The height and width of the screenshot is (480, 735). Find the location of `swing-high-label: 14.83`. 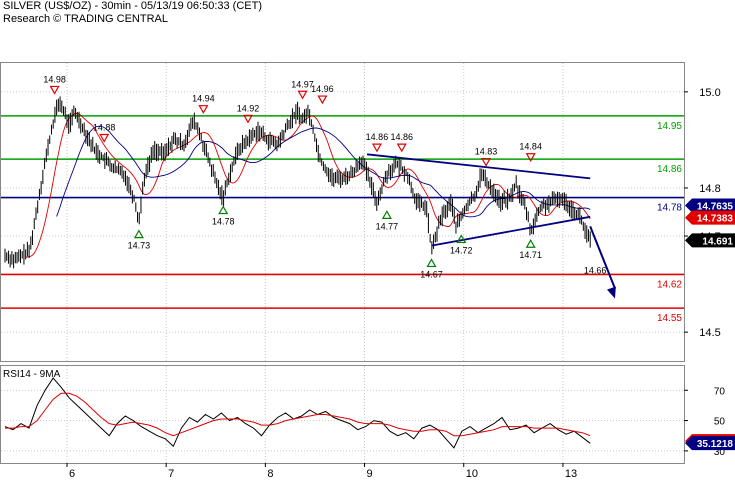

swing-high-label: 14.83 is located at coordinates (486, 152).